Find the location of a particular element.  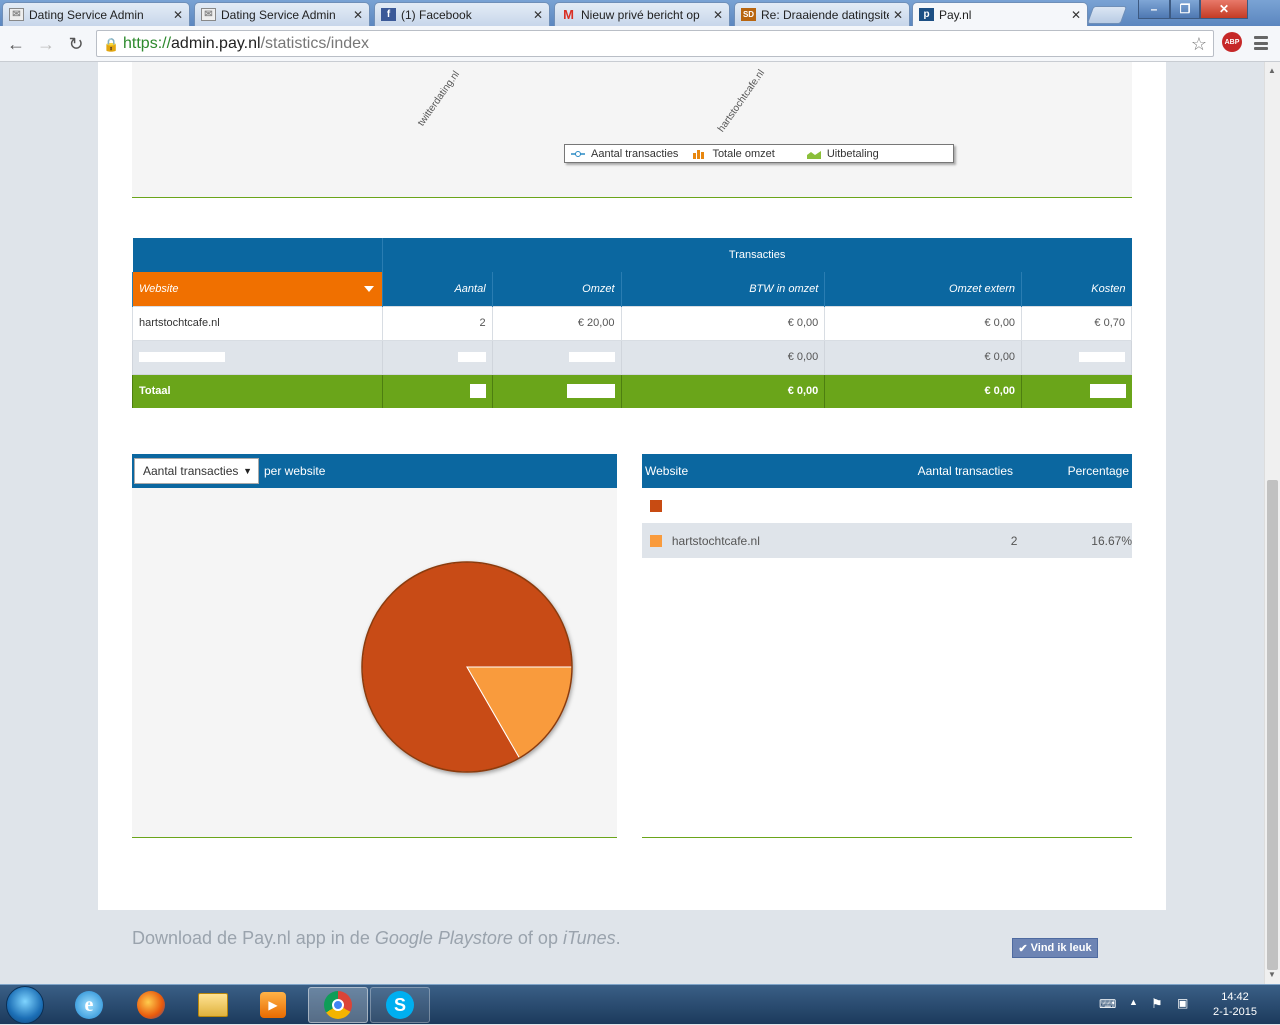

taskbar-explorer is located at coordinates (213, 1005).